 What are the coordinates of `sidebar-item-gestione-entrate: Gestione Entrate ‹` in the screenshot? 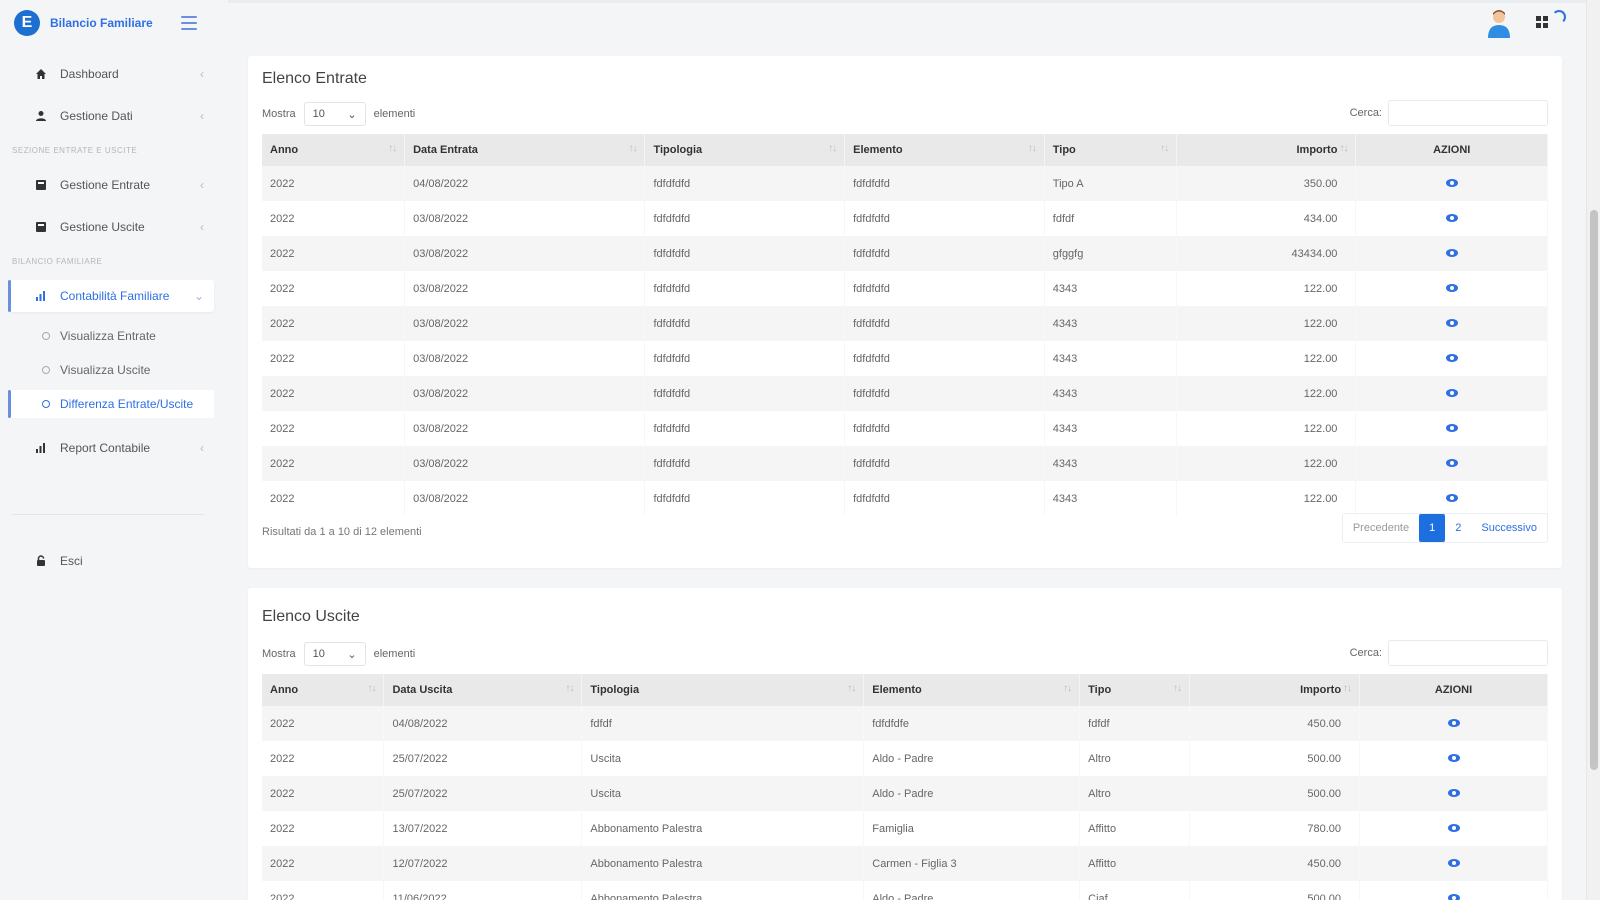 It's located at (112, 185).